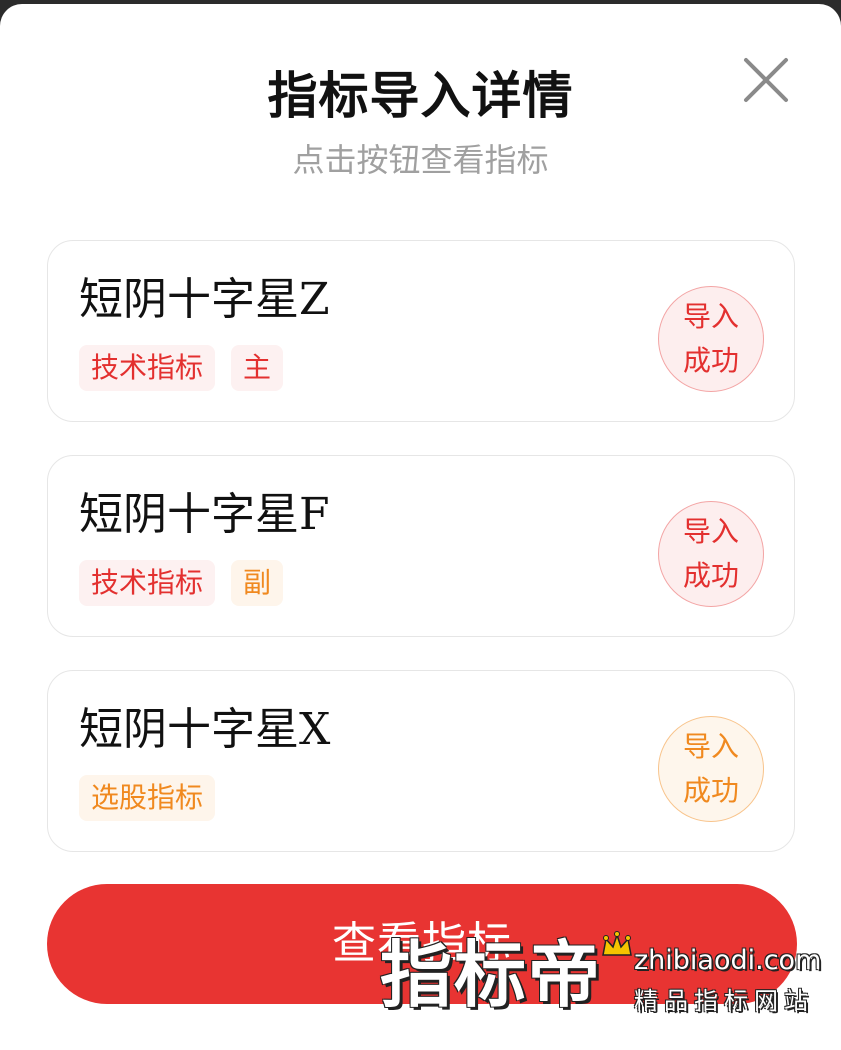 The width and height of the screenshot is (841, 1050). What do you see at coordinates (257, 583) in the screenshot?
I see `tag-sub: 副` at bounding box center [257, 583].